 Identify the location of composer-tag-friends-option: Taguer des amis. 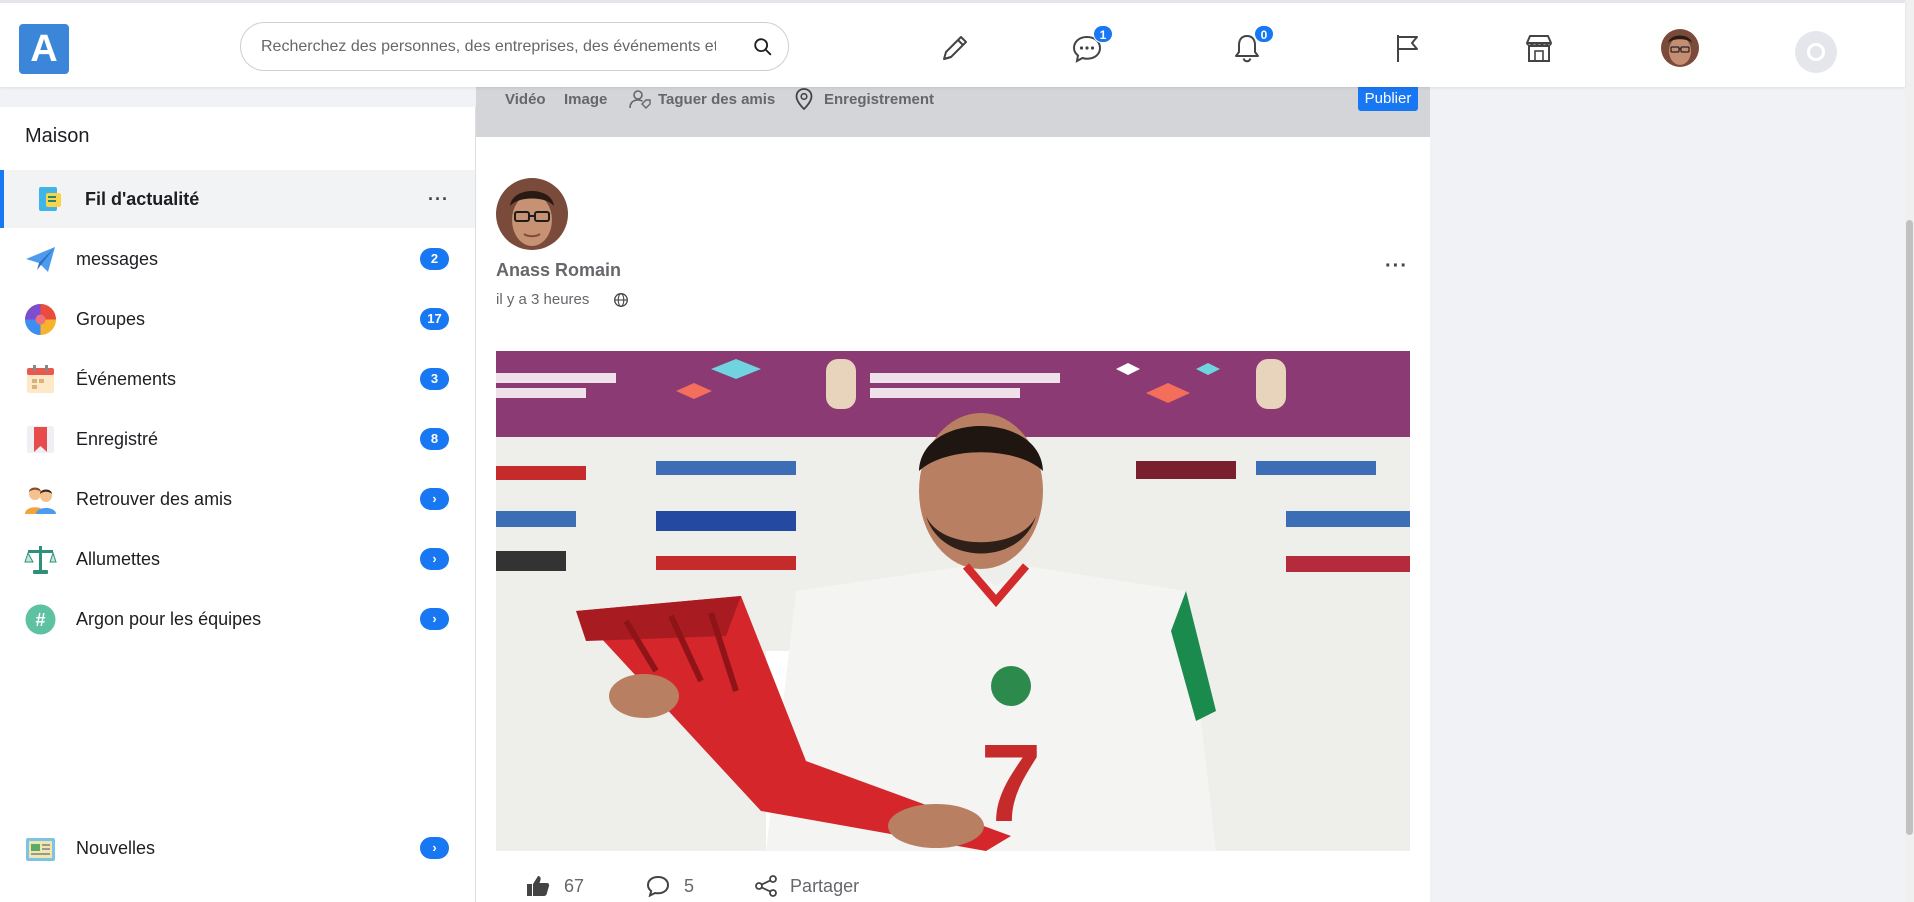
(701, 99).